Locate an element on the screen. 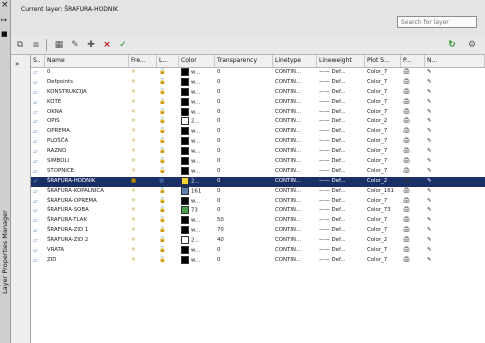 The width and height of the screenshot is (485, 343). layer-name: OPIS is located at coordinates (87, 122).